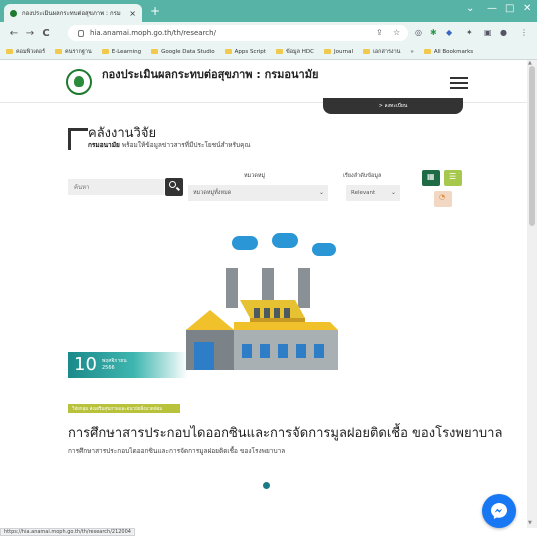 The height and width of the screenshot is (536, 537). I want to click on share-icon: ⇪, so click(379, 32).